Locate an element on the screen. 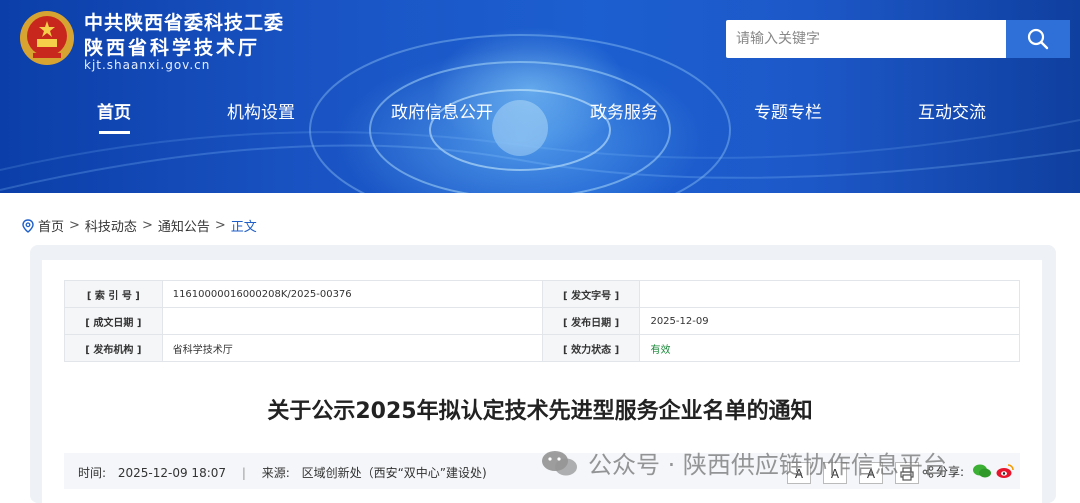 This screenshot has width=1080, height=503. nav-item-home: 首页 is located at coordinates (114, 110).